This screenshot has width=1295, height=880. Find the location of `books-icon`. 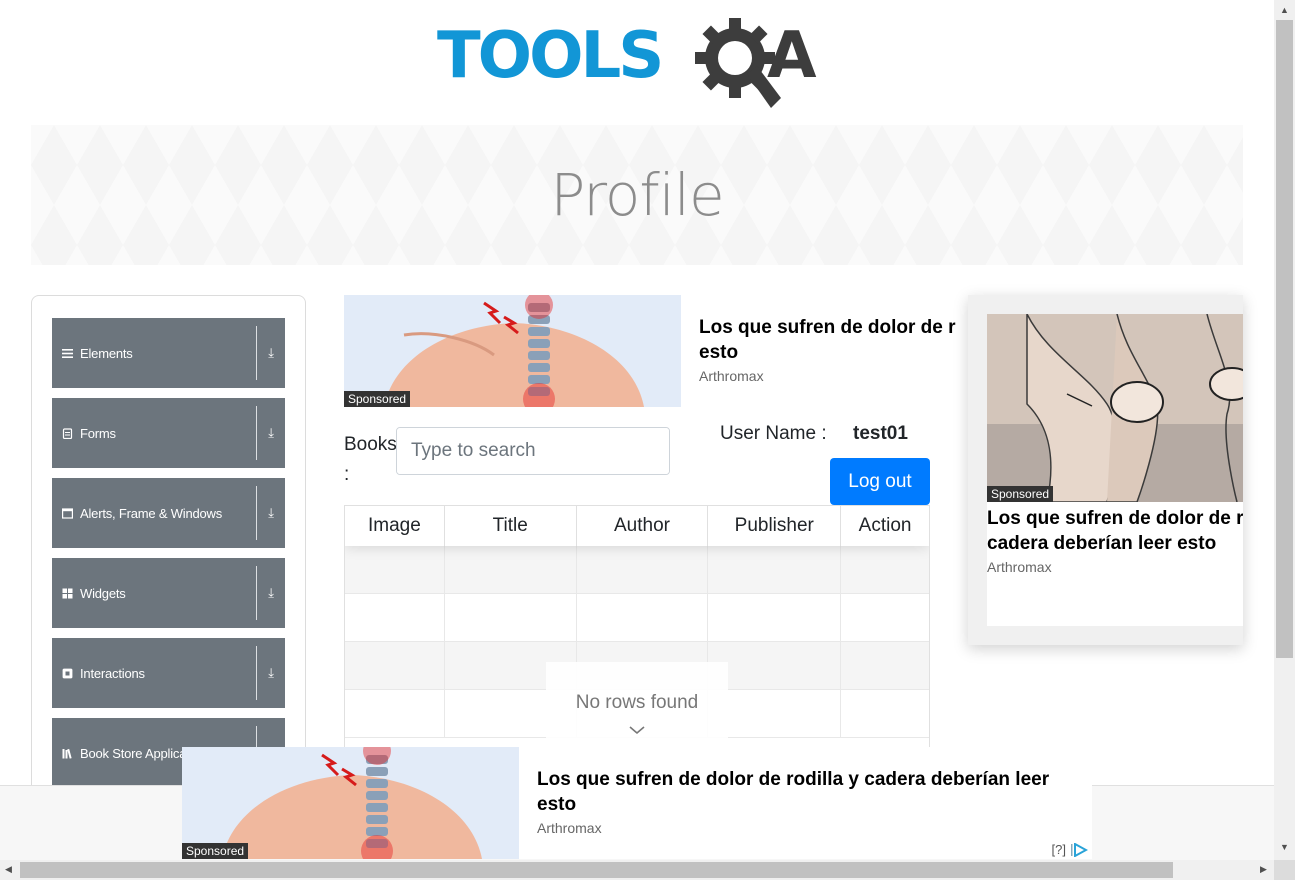

books-icon is located at coordinates (67, 753).